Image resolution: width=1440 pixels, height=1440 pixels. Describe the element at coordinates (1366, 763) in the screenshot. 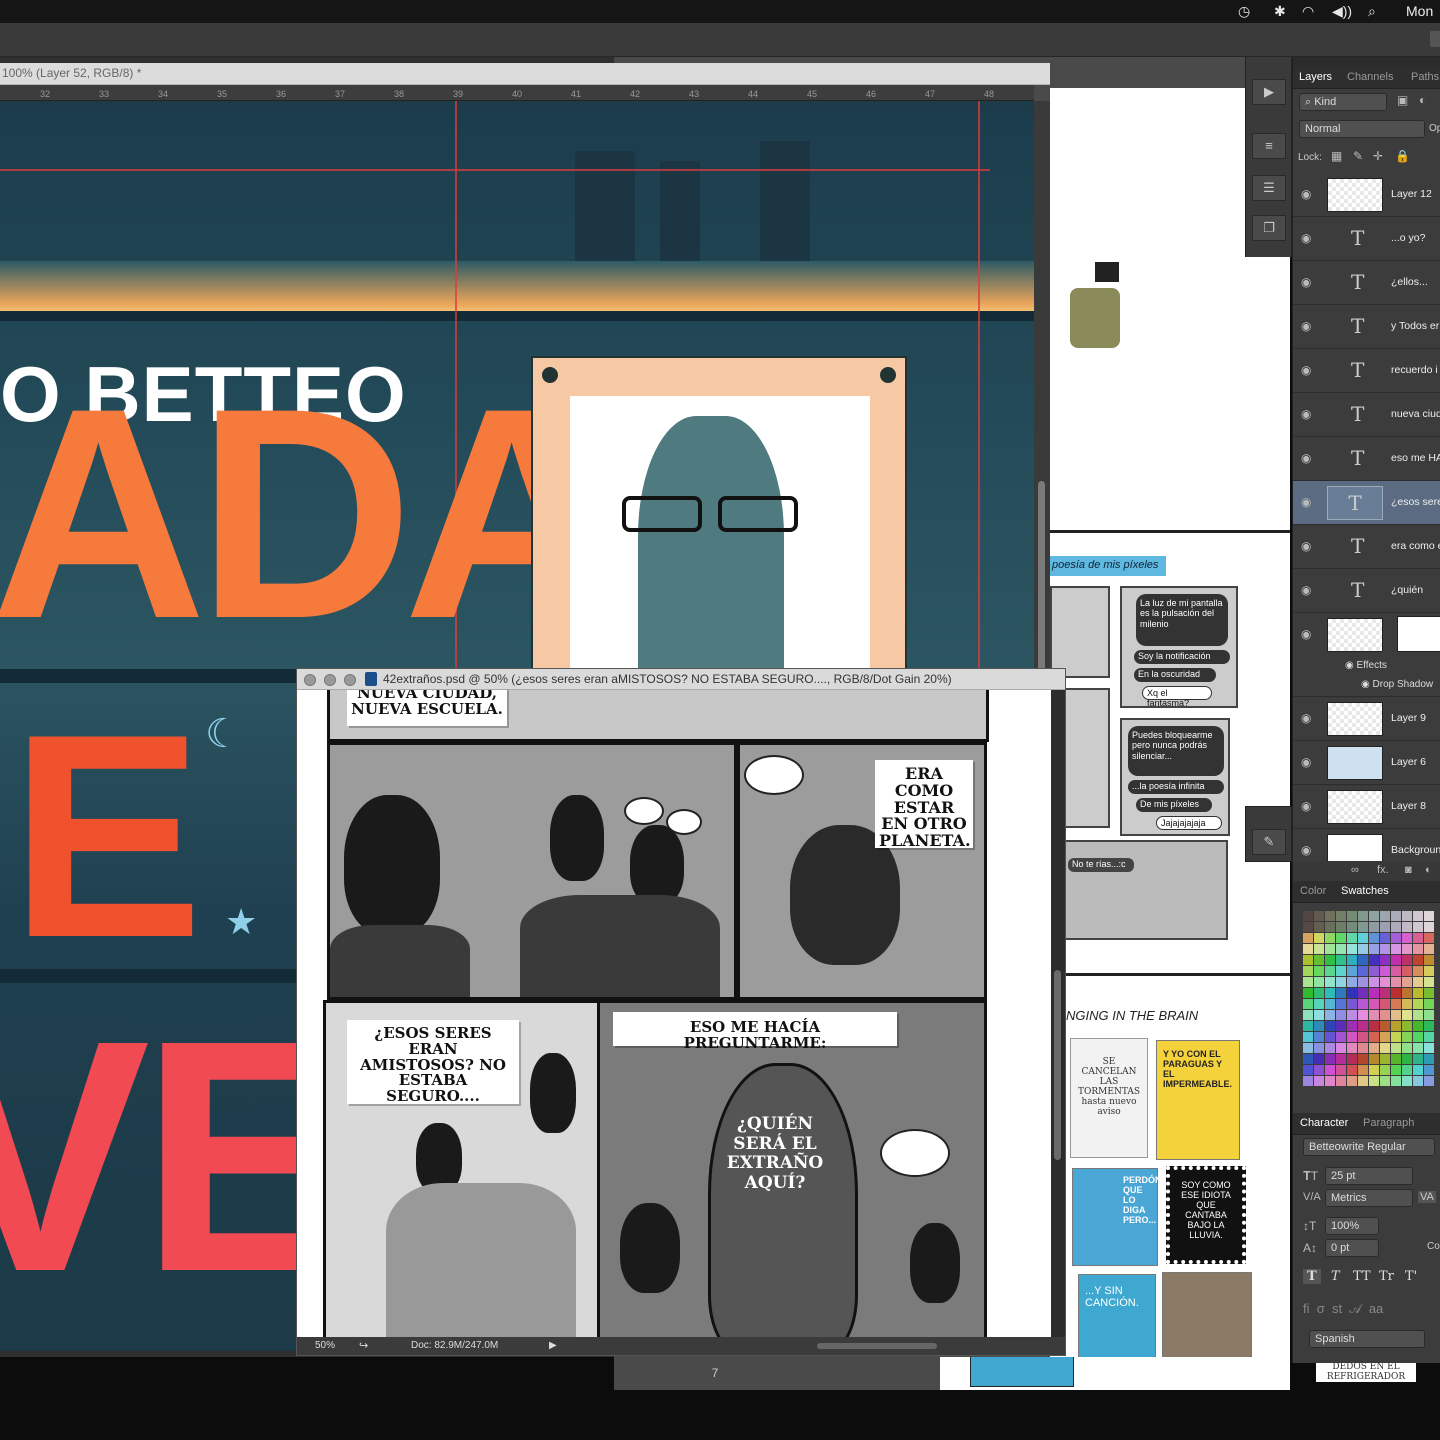

I see `layer-row: ◉ Layer 6` at that location.